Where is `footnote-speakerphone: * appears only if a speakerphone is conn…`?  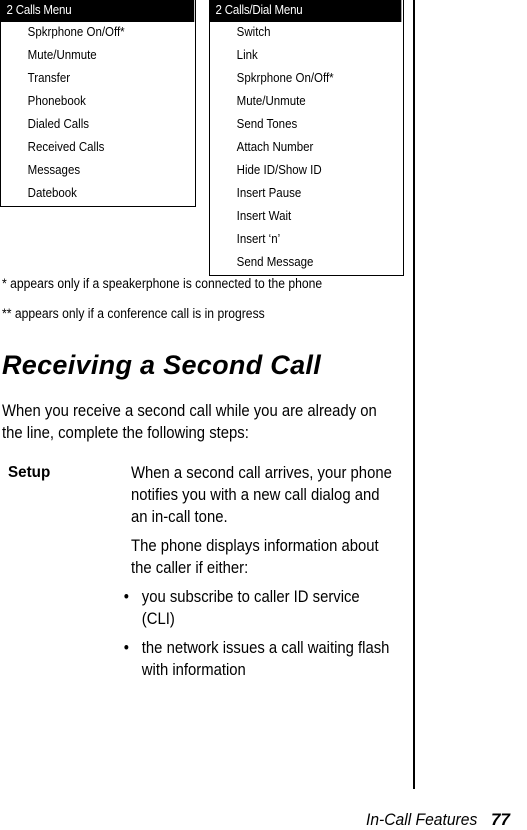 footnote-speakerphone: * appears only if a speakerphone is conn… is located at coordinates (162, 283).